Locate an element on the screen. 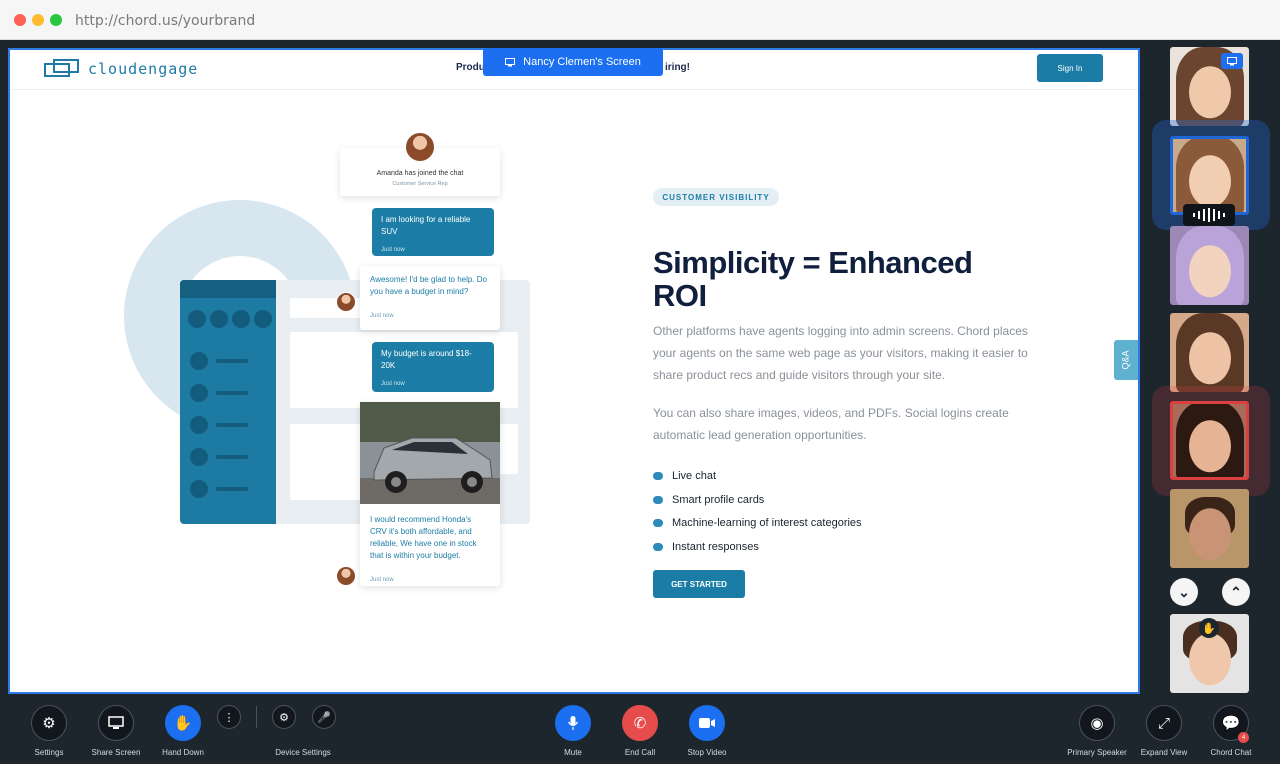  car-photo is located at coordinates (430, 453).